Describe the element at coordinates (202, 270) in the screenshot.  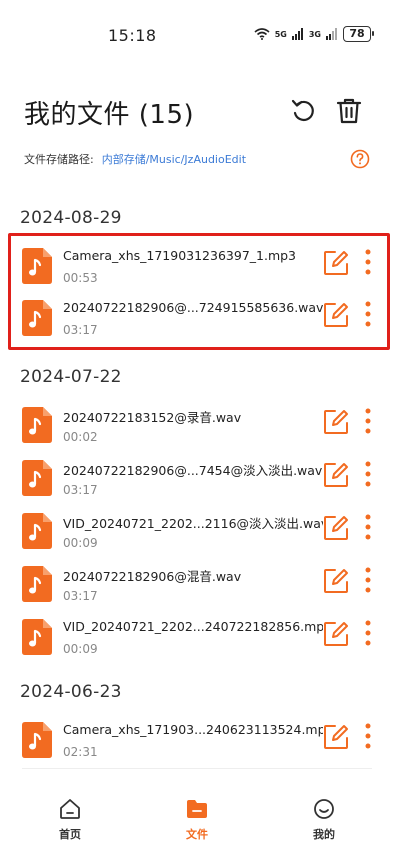
I see `file-row: Camera_xhs_1719031236397_1.mp3 00:53` at that location.